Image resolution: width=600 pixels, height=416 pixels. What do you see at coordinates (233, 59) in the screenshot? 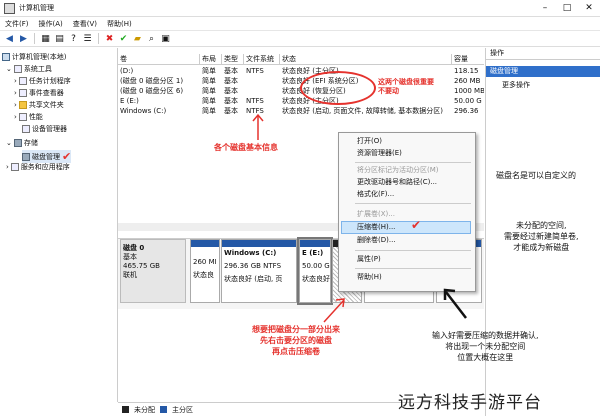
I see `column-header-type: 类型` at bounding box center [233, 59].